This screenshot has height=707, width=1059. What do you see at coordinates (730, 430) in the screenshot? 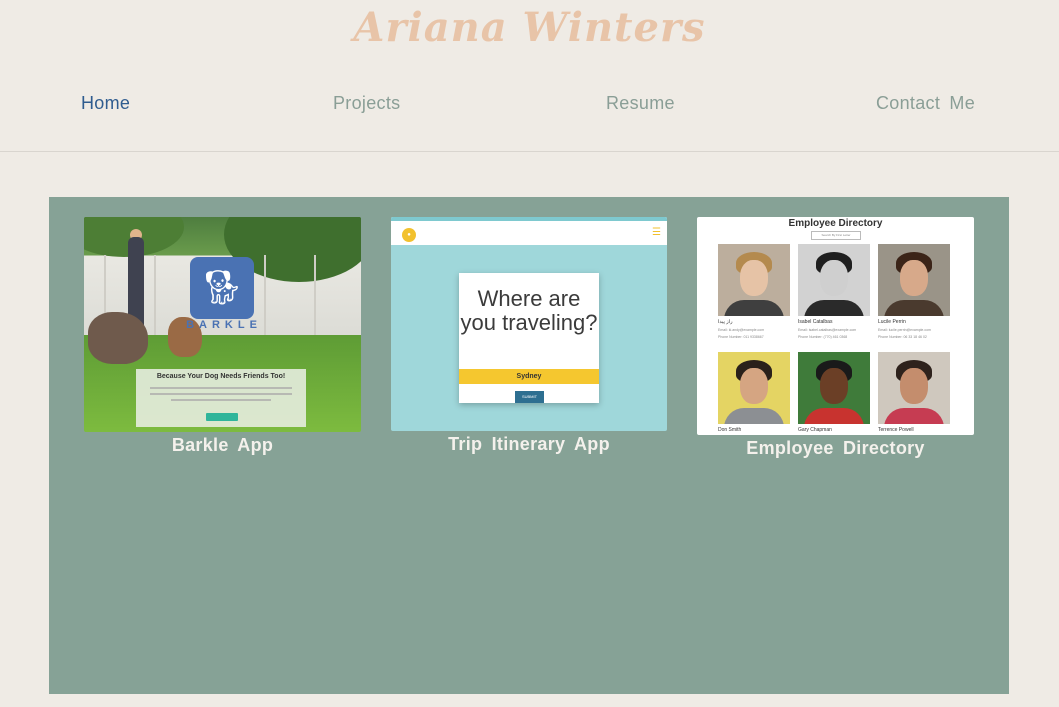
I see `employee-name: Don Smith` at bounding box center [730, 430].